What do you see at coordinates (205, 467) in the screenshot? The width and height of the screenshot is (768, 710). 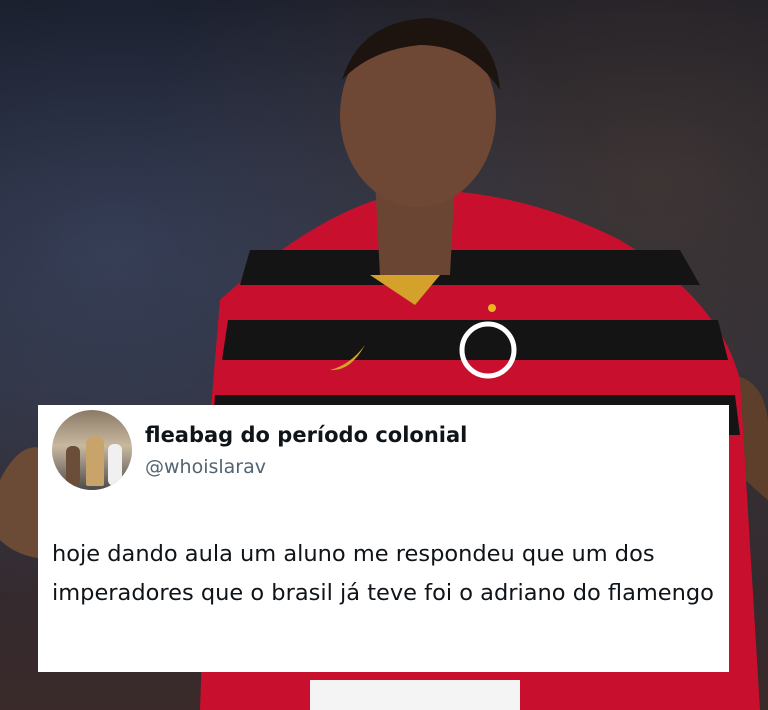 I see `user-handle: @whoislarav` at bounding box center [205, 467].